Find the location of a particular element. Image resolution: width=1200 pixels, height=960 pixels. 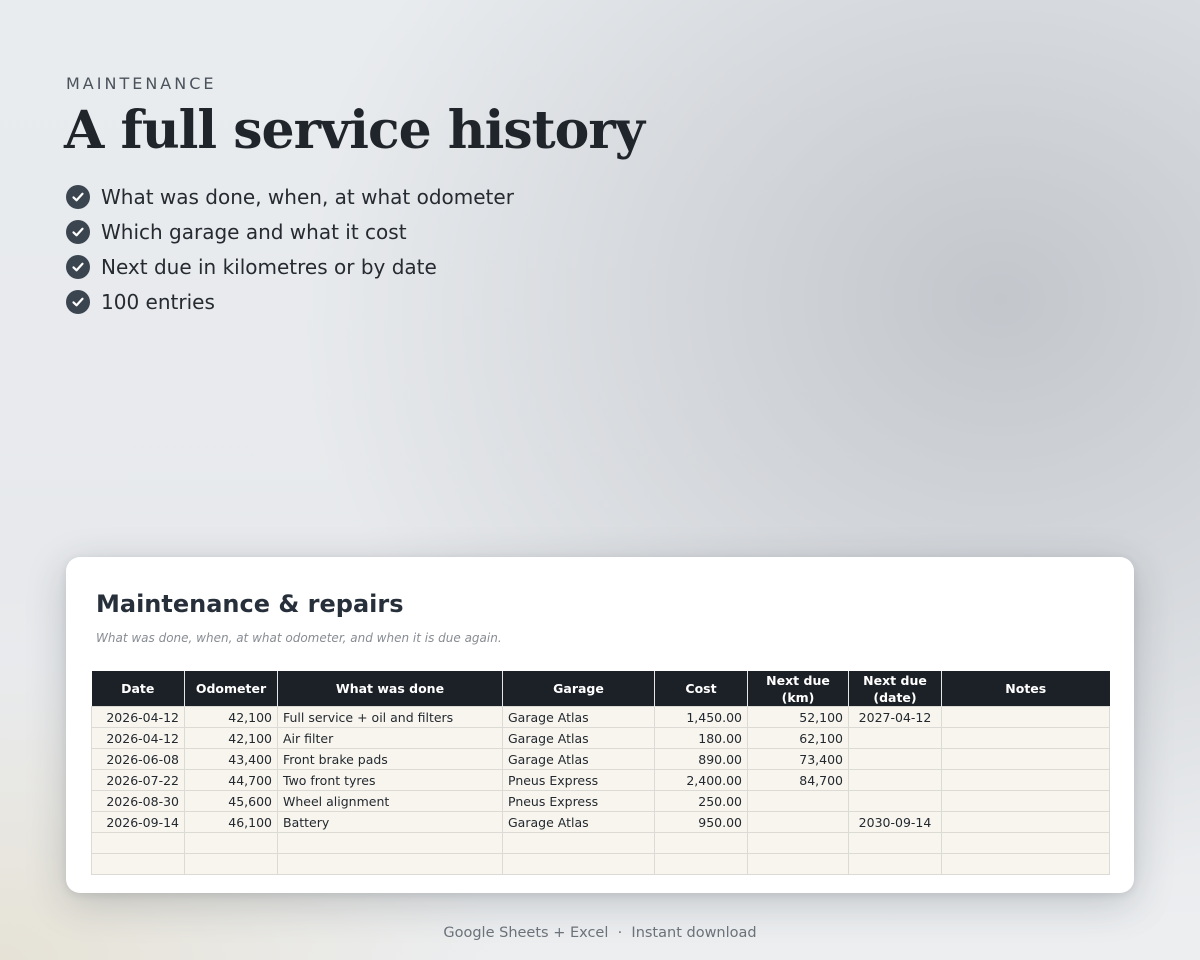

cell-what-was-done: Wheel alignment is located at coordinates (390, 801).